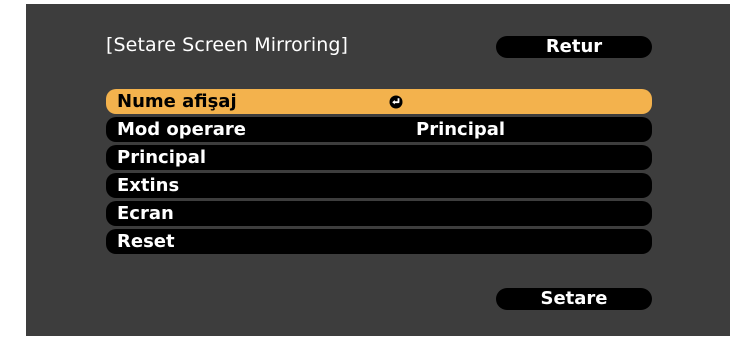 The image size is (735, 339). Describe the element at coordinates (379, 241) in the screenshot. I see `menu-item-reset: Reset` at that location.